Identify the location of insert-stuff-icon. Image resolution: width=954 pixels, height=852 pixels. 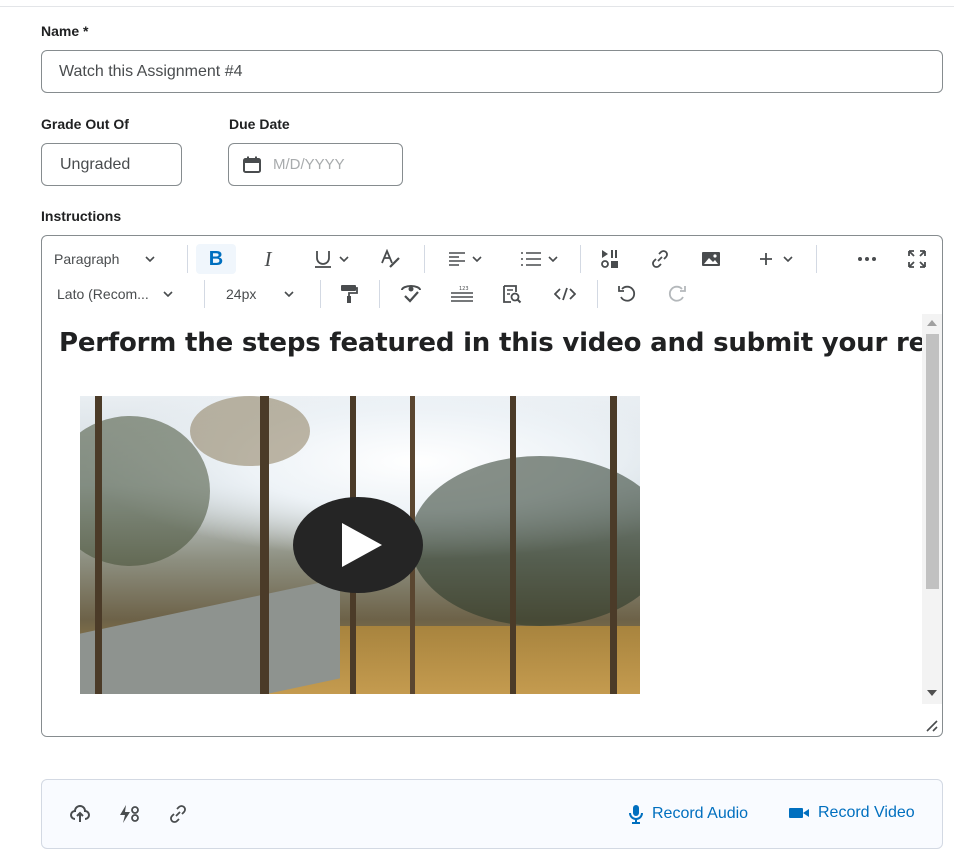
(609, 259).